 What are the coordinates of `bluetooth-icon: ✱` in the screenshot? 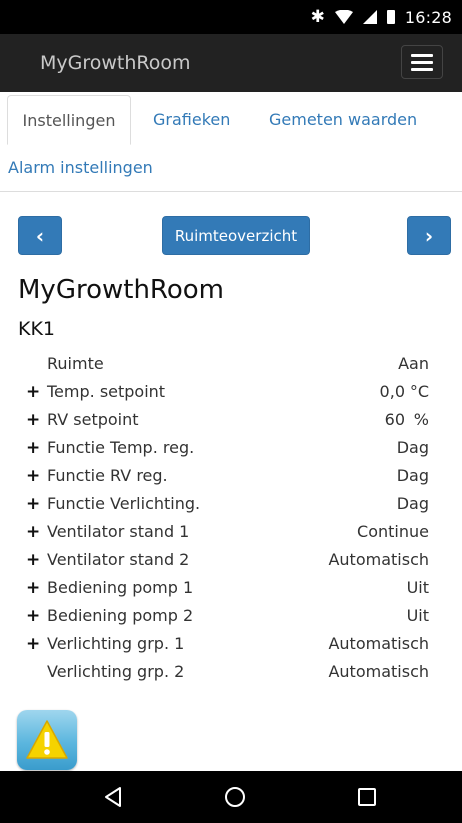 It's located at (317, 17).